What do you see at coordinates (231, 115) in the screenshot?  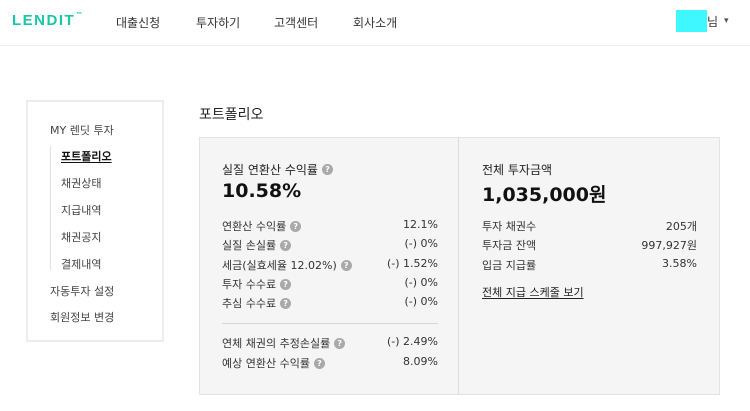 I see `page-title: 포트폴리오` at bounding box center [231, 115].